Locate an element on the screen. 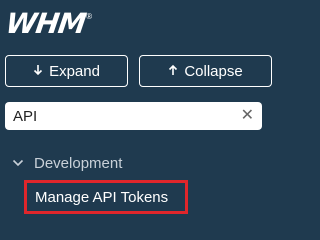  section-development: Development is located at coordinates (67, 163).